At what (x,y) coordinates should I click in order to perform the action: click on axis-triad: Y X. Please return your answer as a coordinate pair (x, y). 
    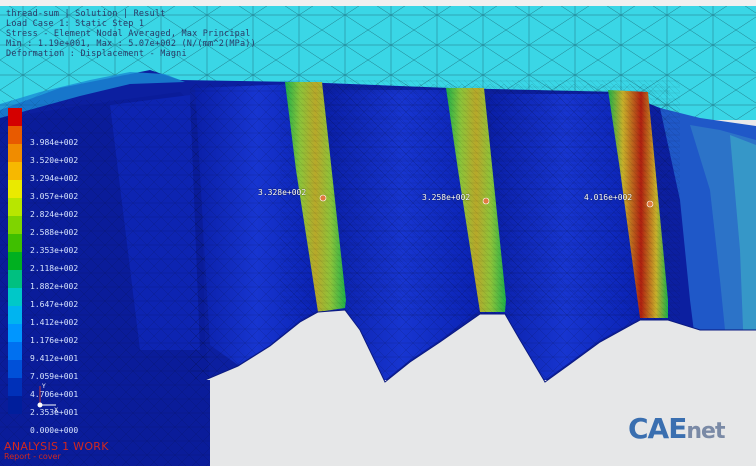
    Looking at the image, I should click on (47, 398).